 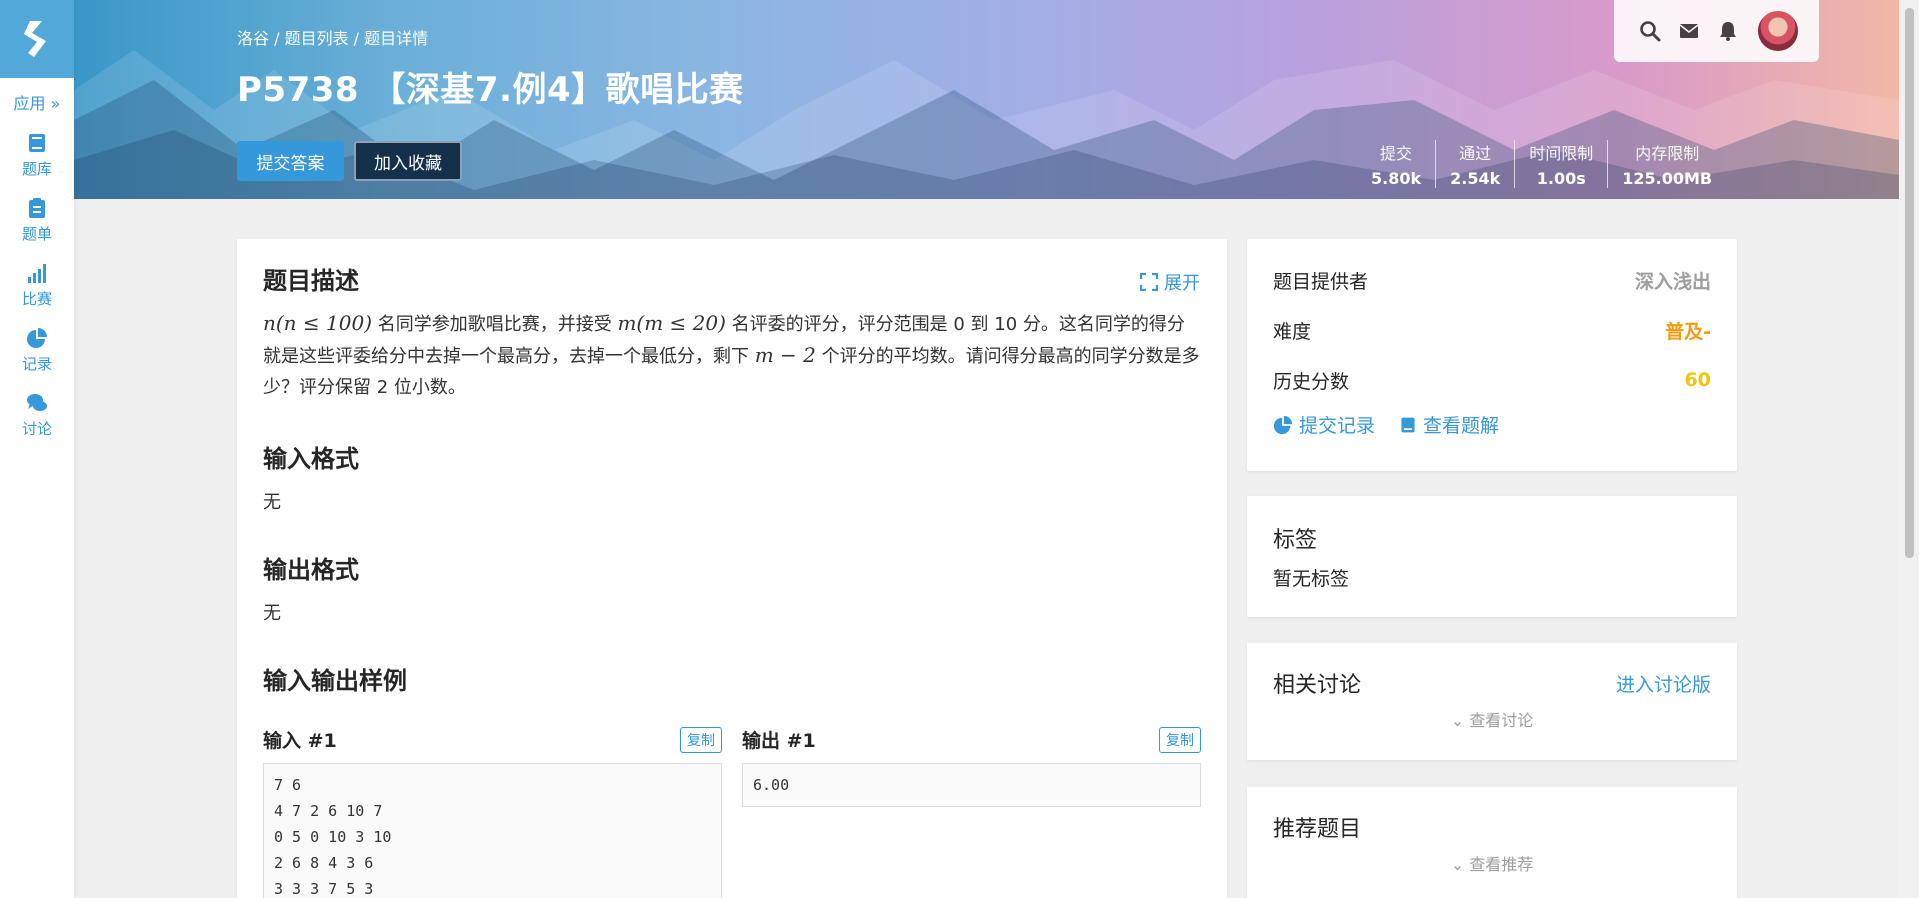 I want to click on expand-button: 展开, so click(x=1170, y=282).